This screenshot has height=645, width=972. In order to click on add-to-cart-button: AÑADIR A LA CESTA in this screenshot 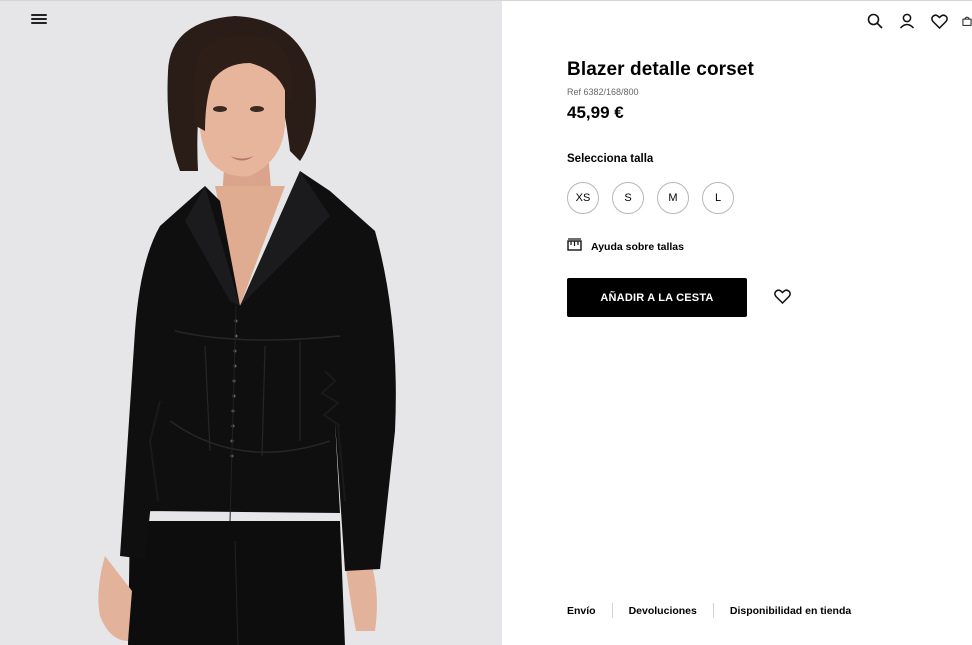, I will do `click(657, 297)`.